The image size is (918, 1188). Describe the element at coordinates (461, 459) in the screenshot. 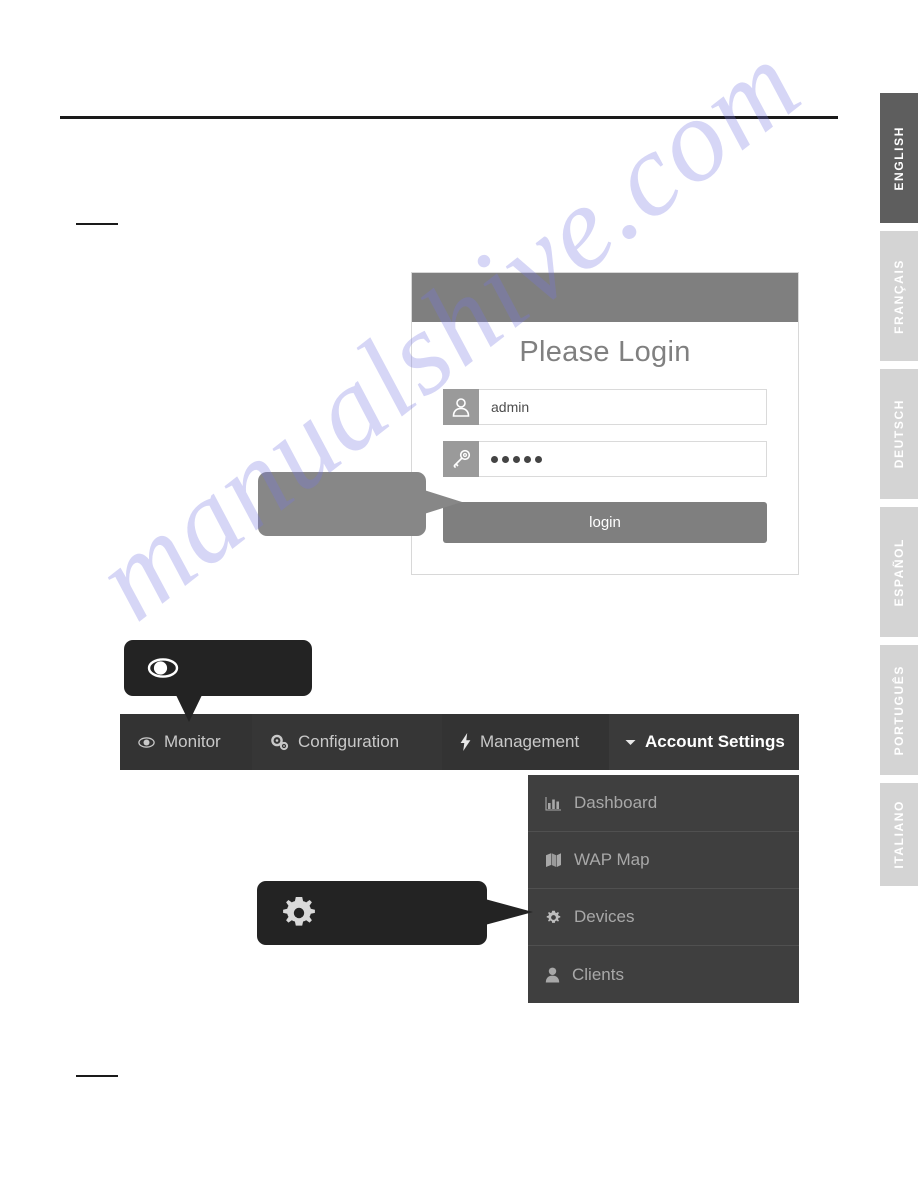

I see `key-icon` at that location.